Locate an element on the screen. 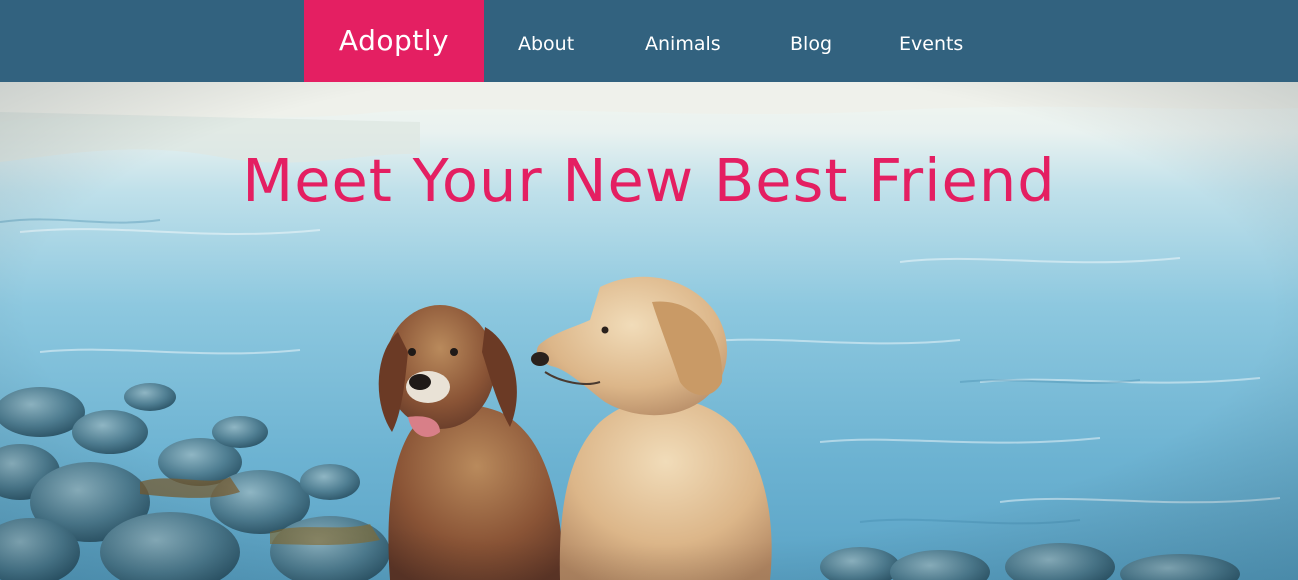 The height and width of the screenshot is (580, 1298). nav-link-animals: Animals is located at coordinates (683, 41).